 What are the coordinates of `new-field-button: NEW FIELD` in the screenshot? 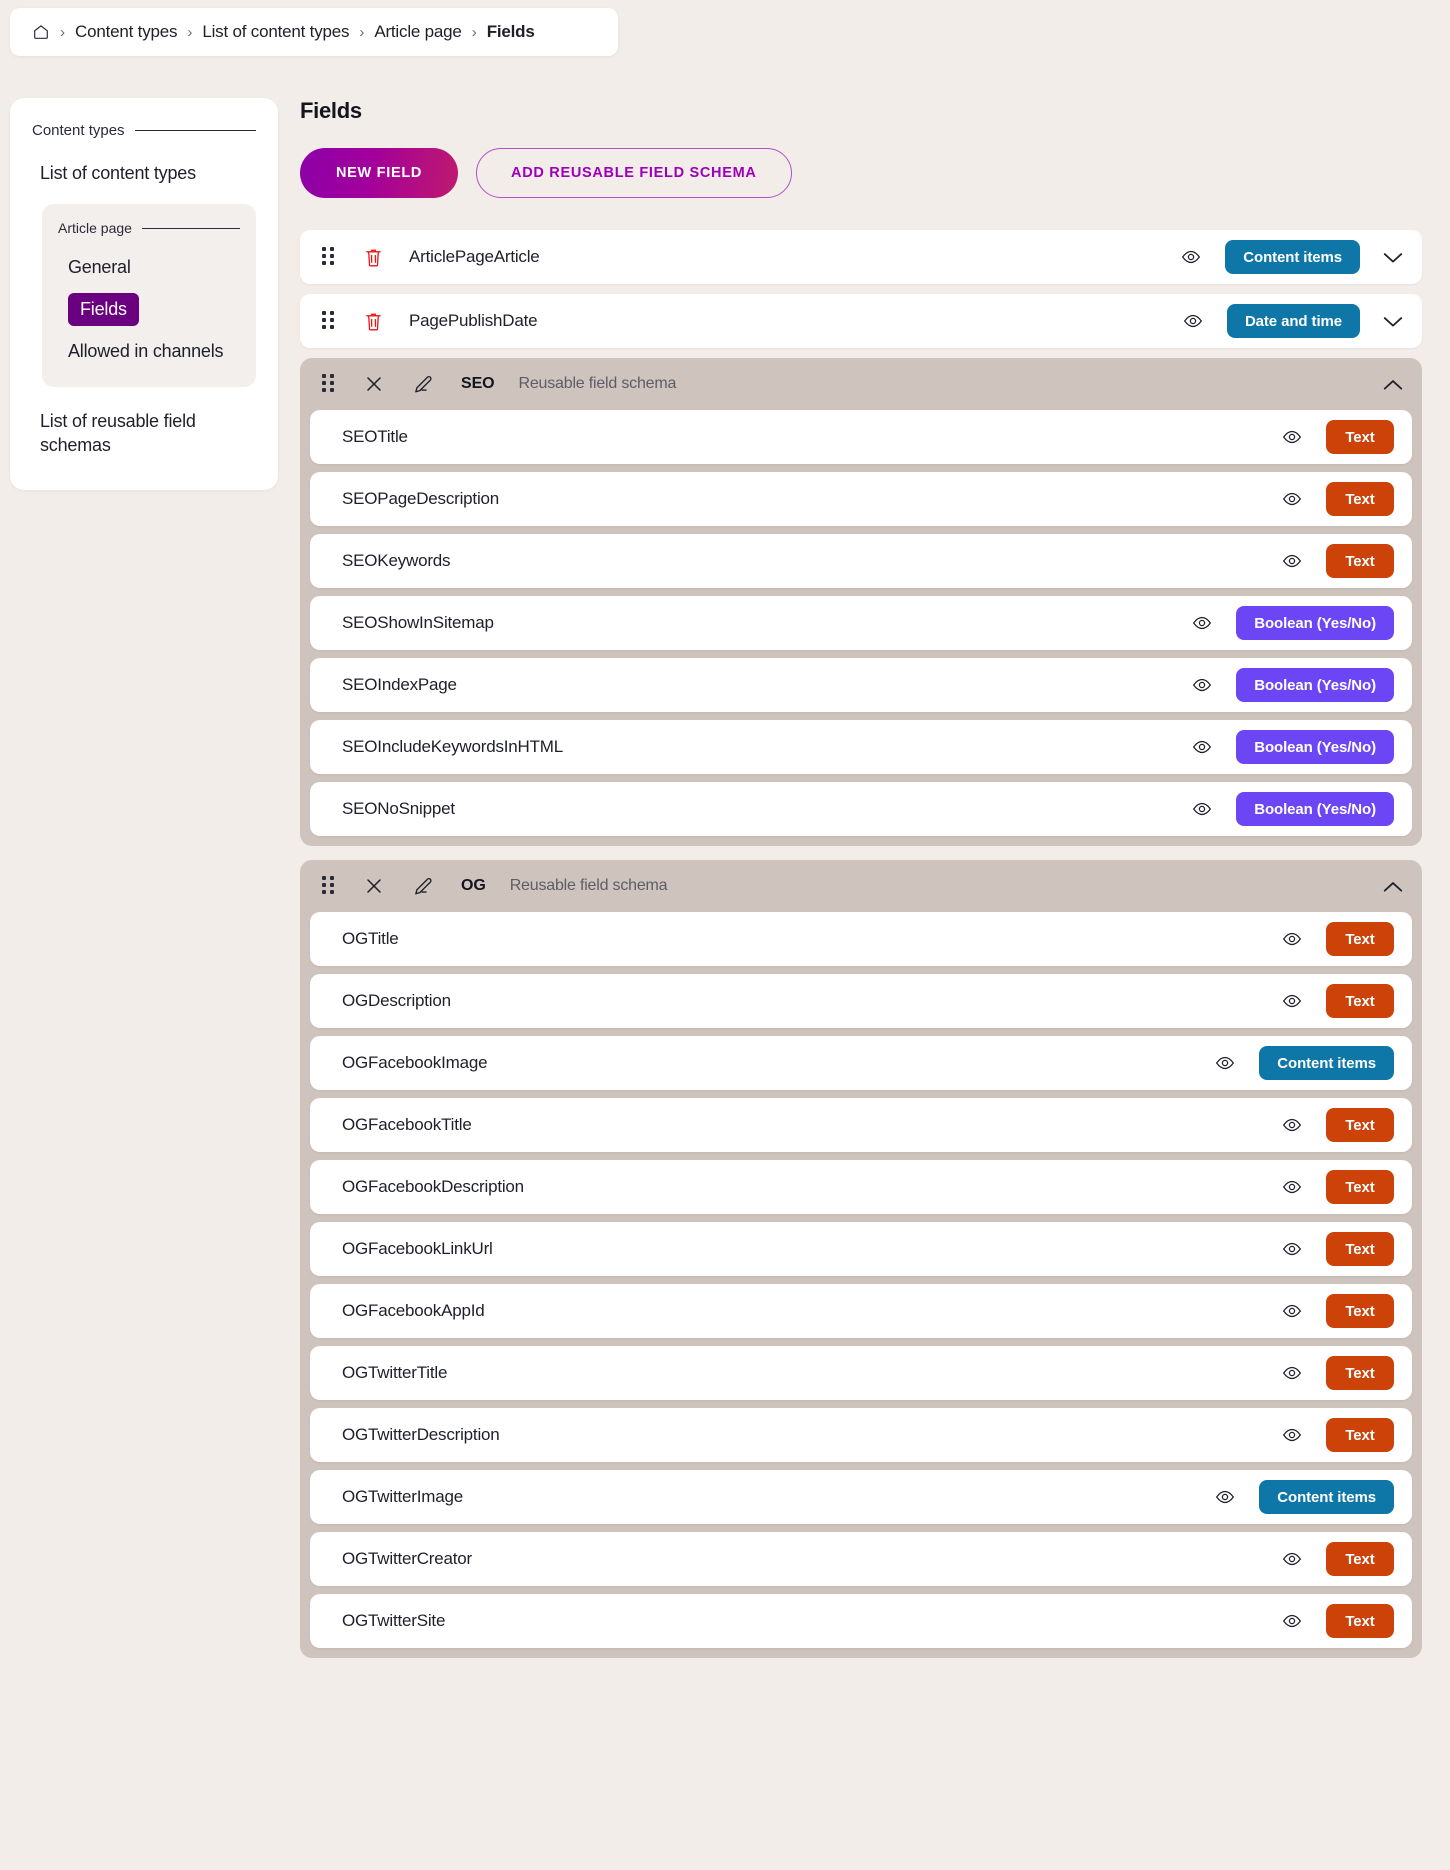 It's located at (379, 173).